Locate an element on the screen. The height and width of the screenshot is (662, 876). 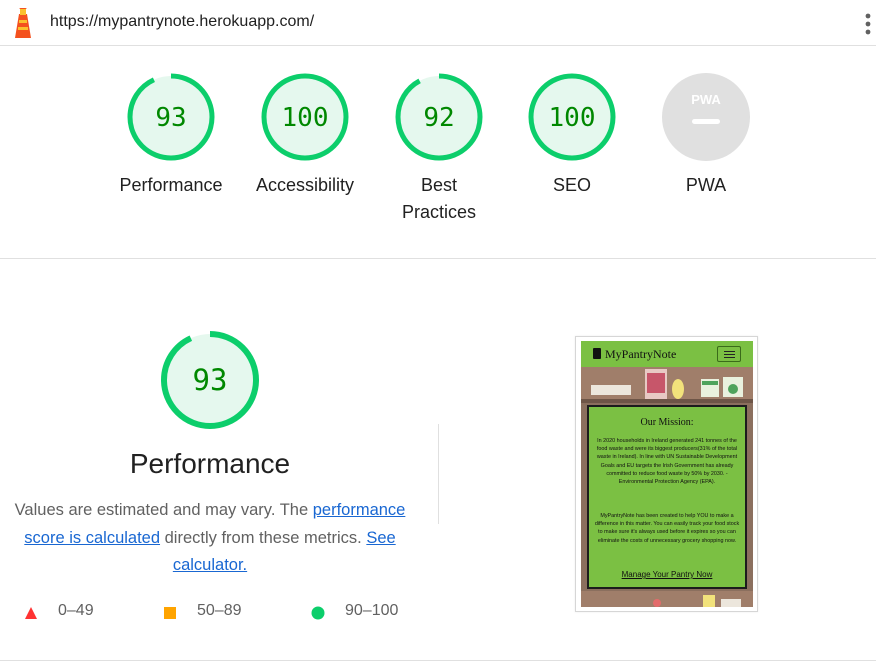
gauge-label: Performance is located at coordinates (171, 185).